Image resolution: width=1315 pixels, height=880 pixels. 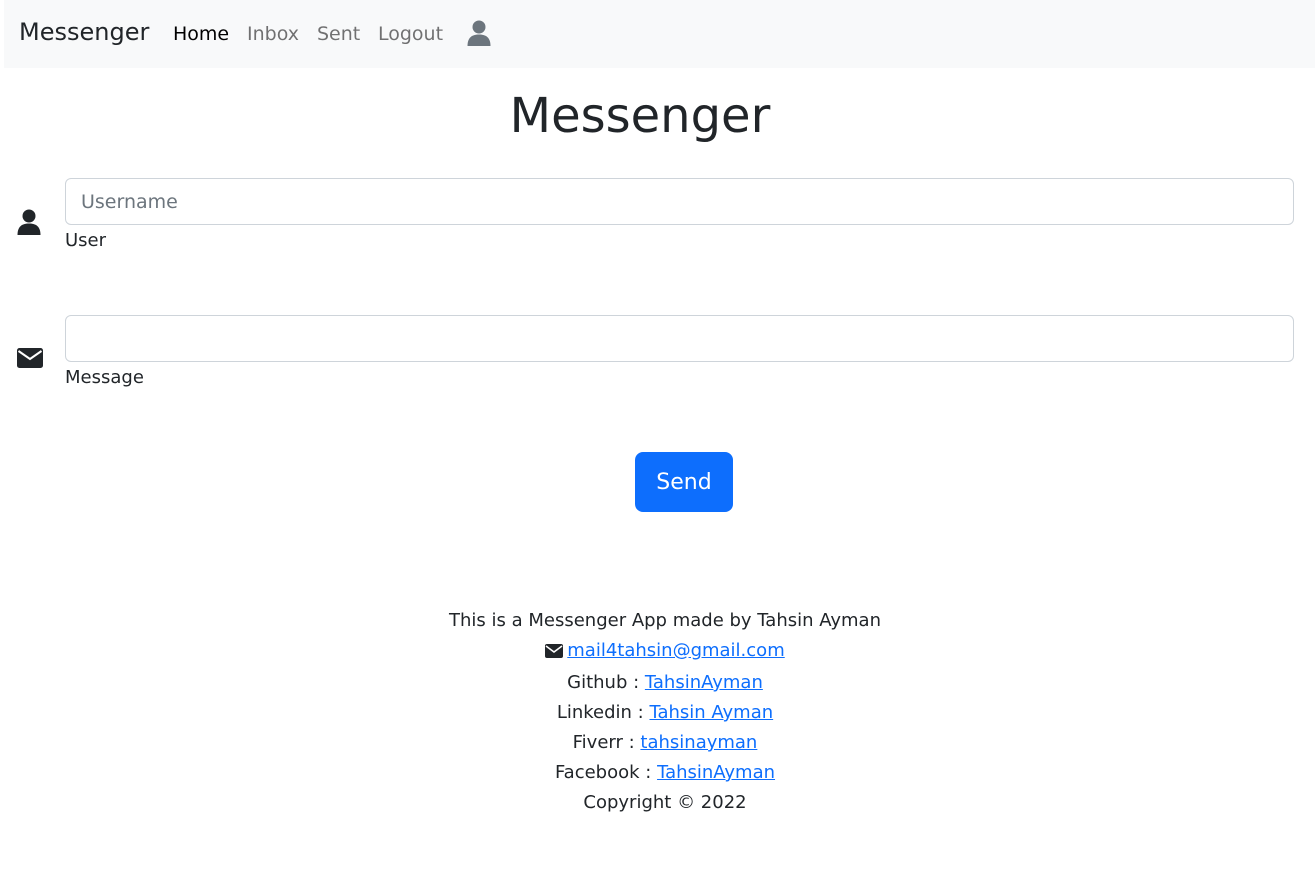 I want to click on page-title: Messenger, so click(x=640, y=116).